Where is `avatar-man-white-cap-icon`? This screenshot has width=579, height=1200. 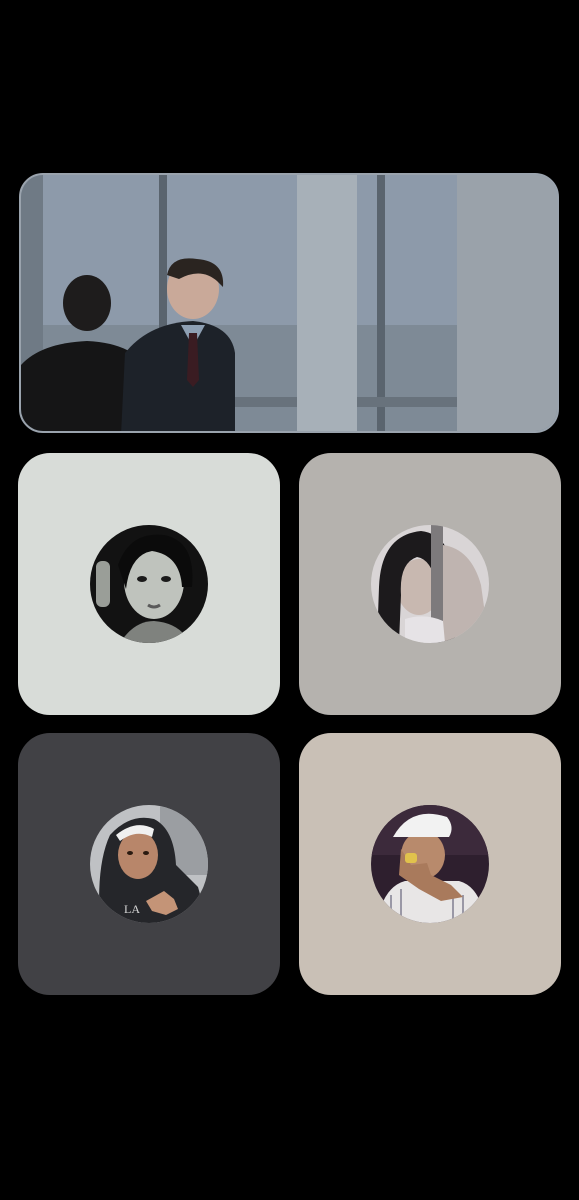
avatar-man-white-cap-icon is located at coordinates (430, 864).